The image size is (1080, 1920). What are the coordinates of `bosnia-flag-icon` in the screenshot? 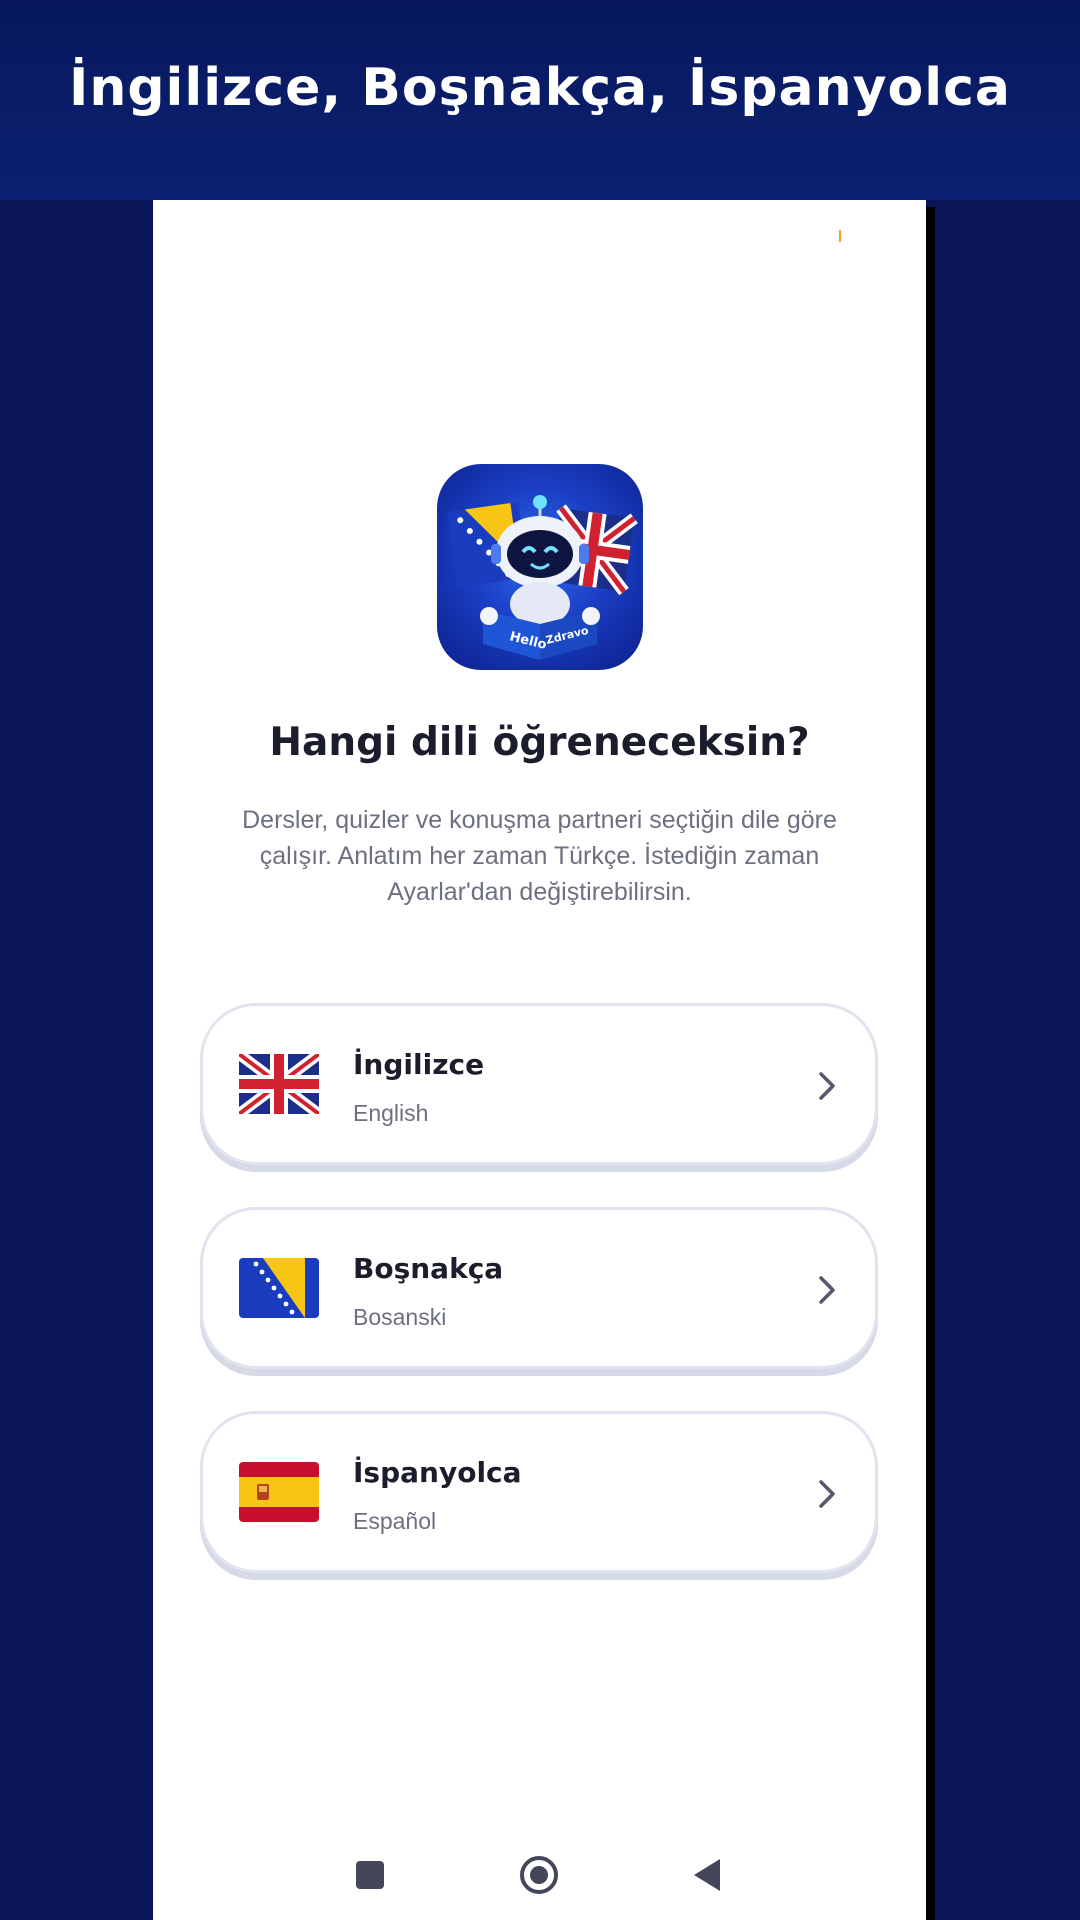 It's located at (279, 1288).